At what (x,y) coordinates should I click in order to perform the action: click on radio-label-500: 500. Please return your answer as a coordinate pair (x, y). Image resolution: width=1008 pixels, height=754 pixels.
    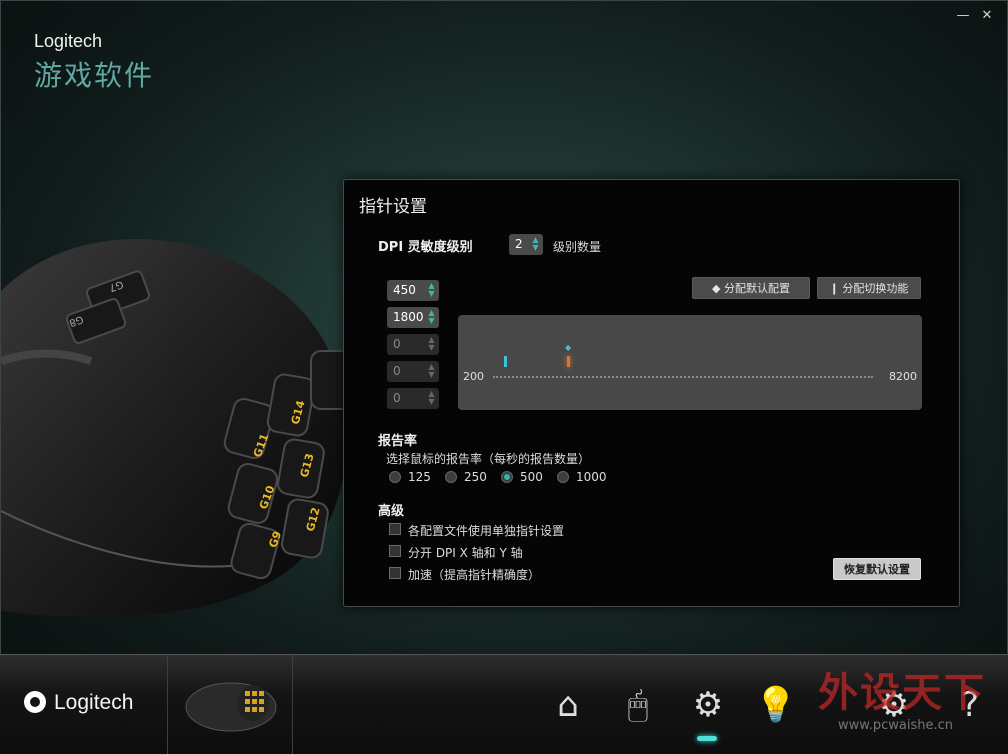
    Looking at the image, I should click on (531, 477).